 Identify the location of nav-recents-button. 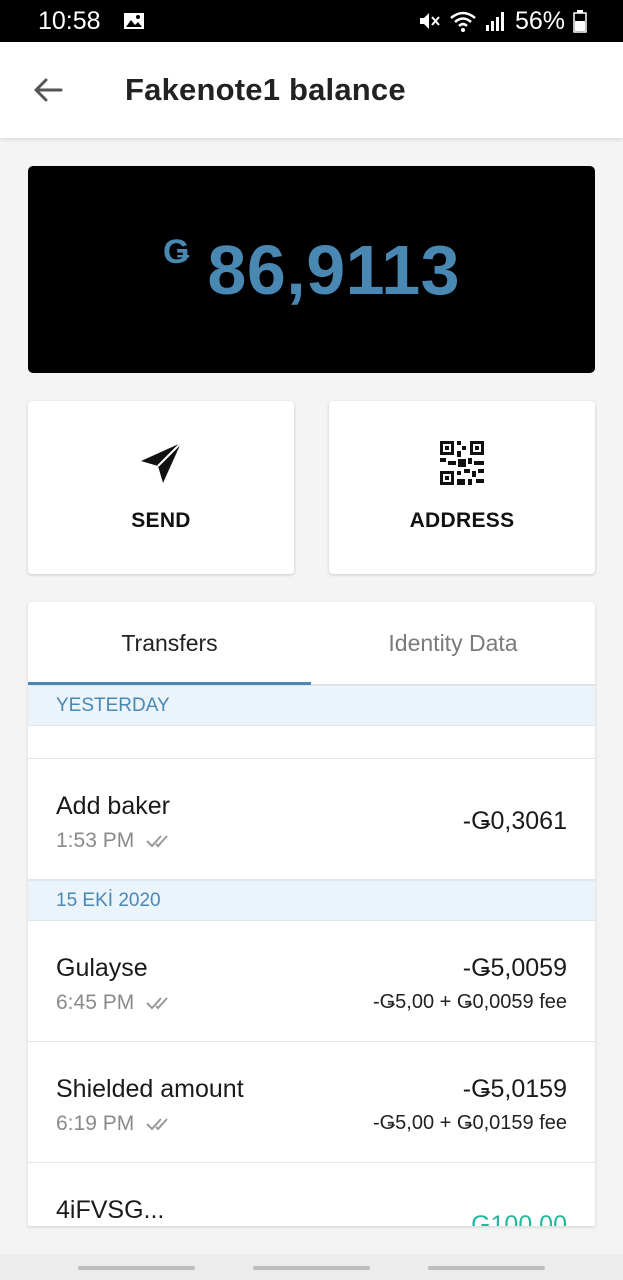
(136, 1268).